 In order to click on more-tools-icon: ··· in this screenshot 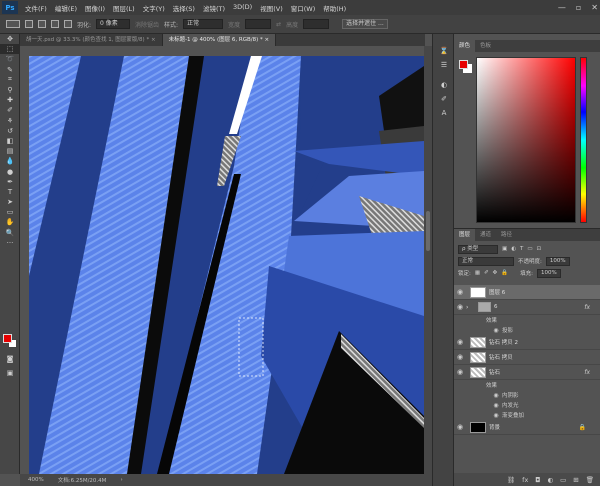, I will do `click(10, 243)`.